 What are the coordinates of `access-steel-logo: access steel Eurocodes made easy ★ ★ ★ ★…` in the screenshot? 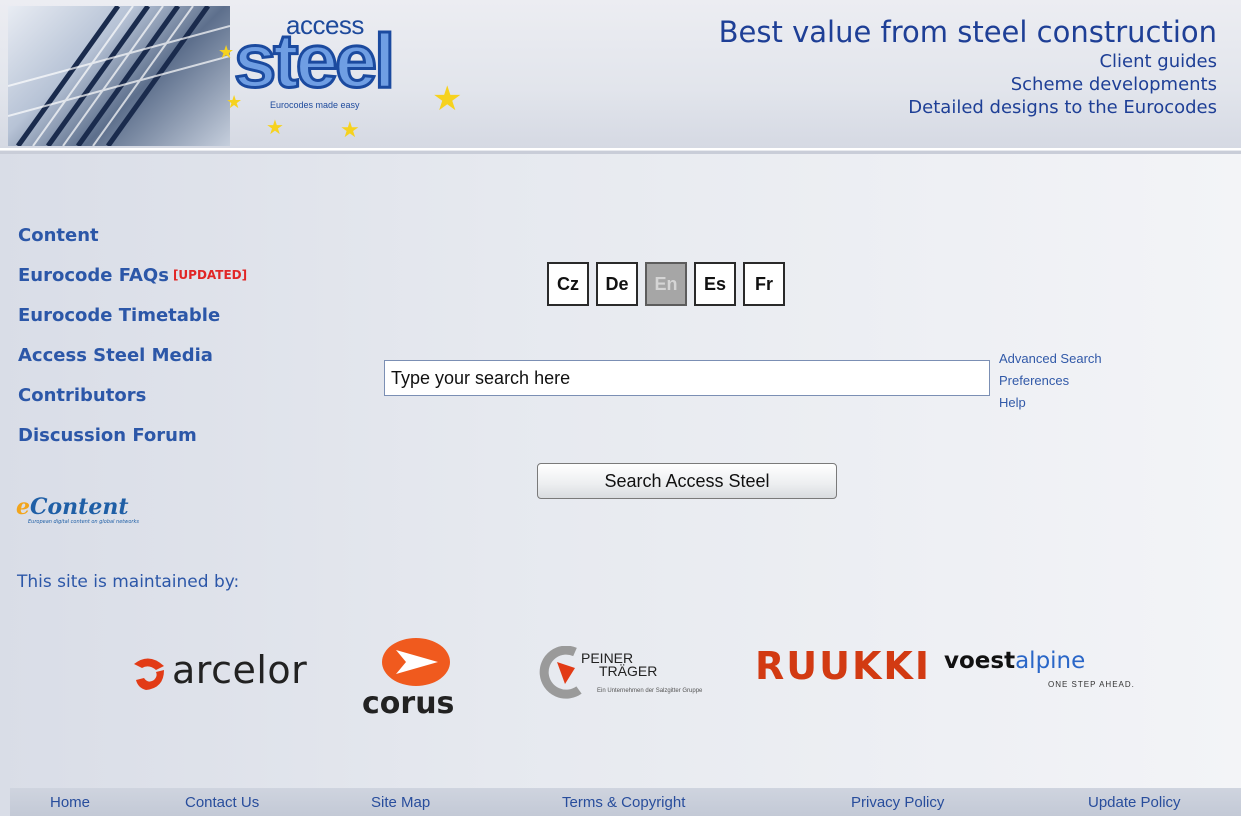 It's located at (347, 77).